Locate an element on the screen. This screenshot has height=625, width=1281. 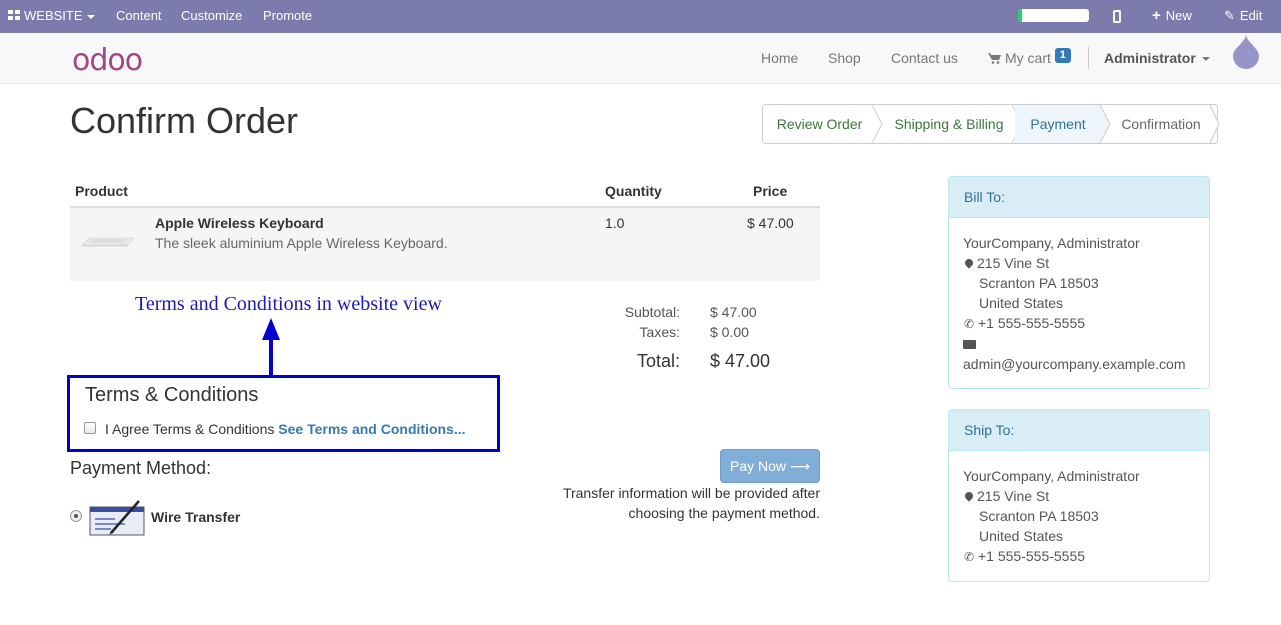
product-name: Apple Wireless Keyboard is located at coordinates (239, 223).